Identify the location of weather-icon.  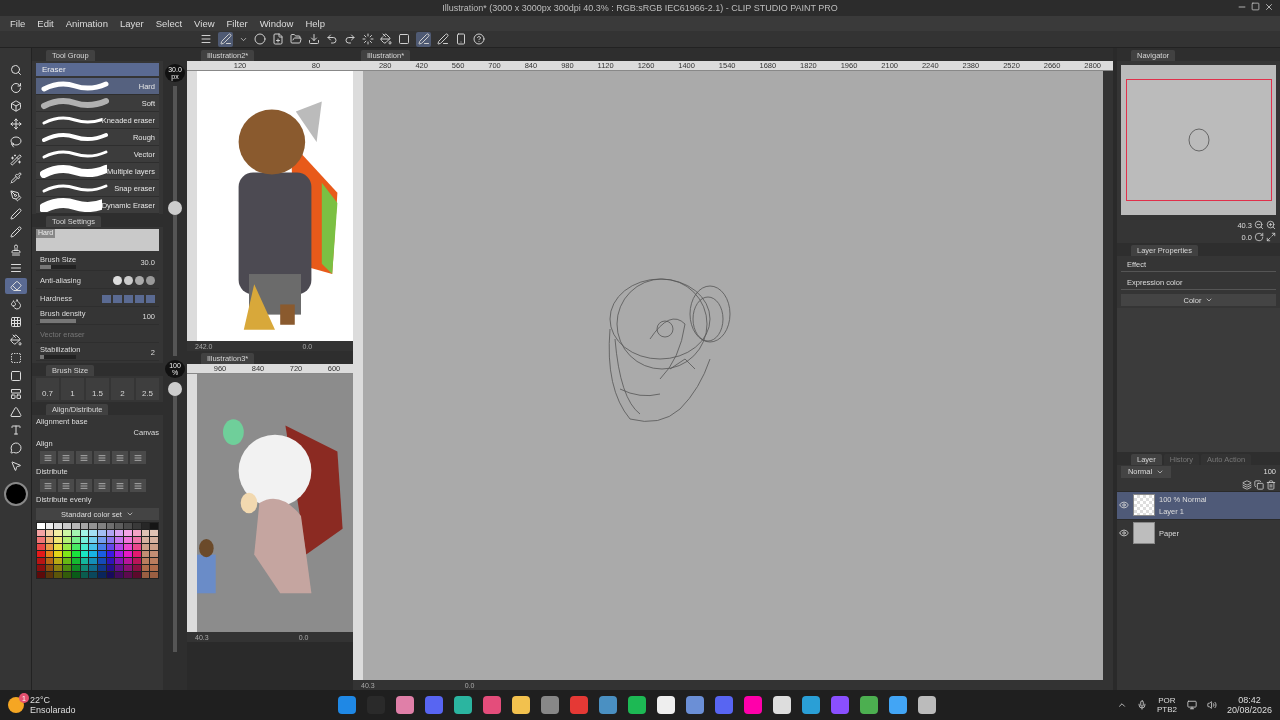
(16, 705).